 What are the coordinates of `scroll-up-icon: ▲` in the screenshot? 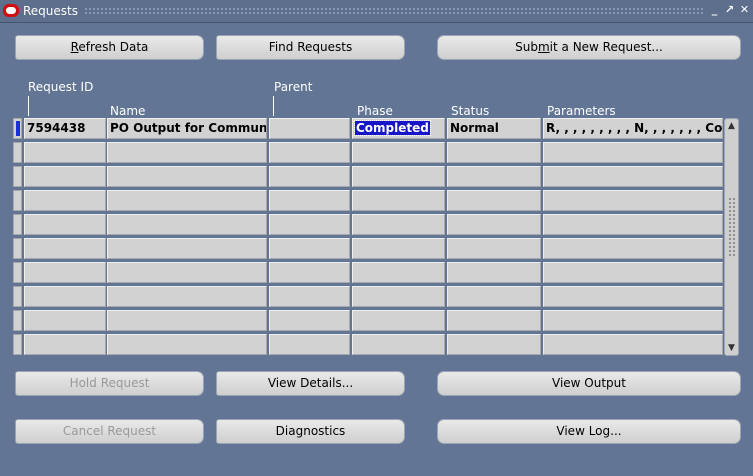 It's located at (731, 126).